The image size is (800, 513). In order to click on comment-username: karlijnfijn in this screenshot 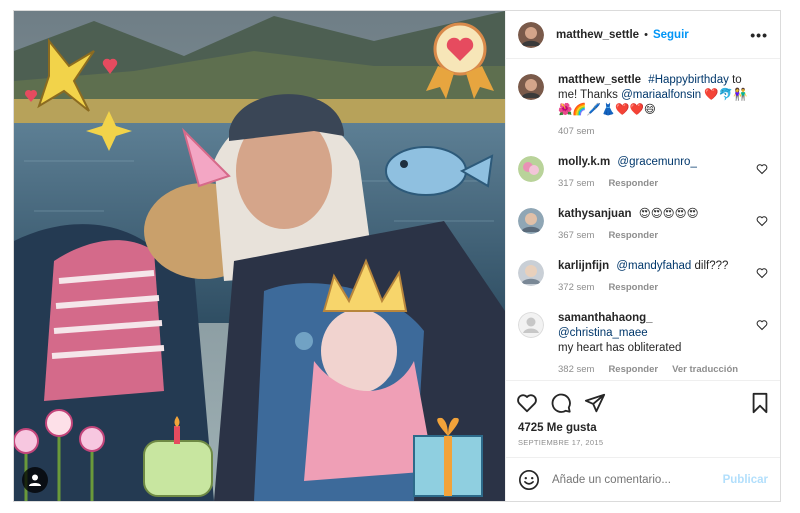, I will do `click(583, 266)`.